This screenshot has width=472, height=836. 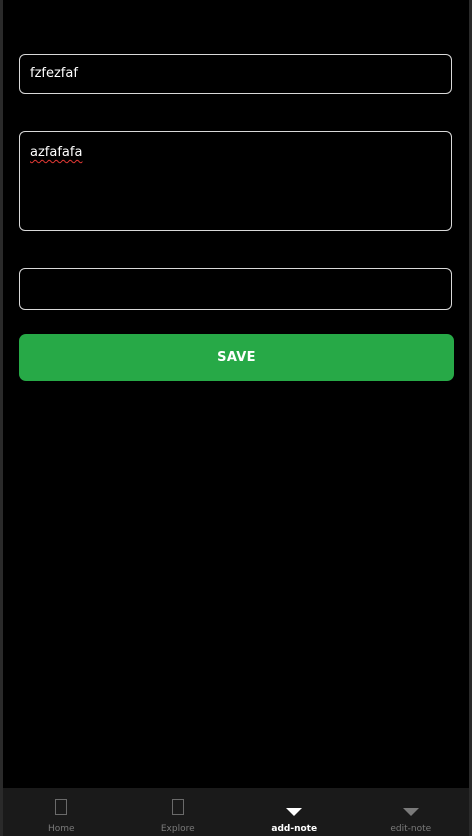 What do you see at coordinates (56, 152) in the screenshot?
I see `body-textarea-value: azfafafa` at bounding box center [56, 152].